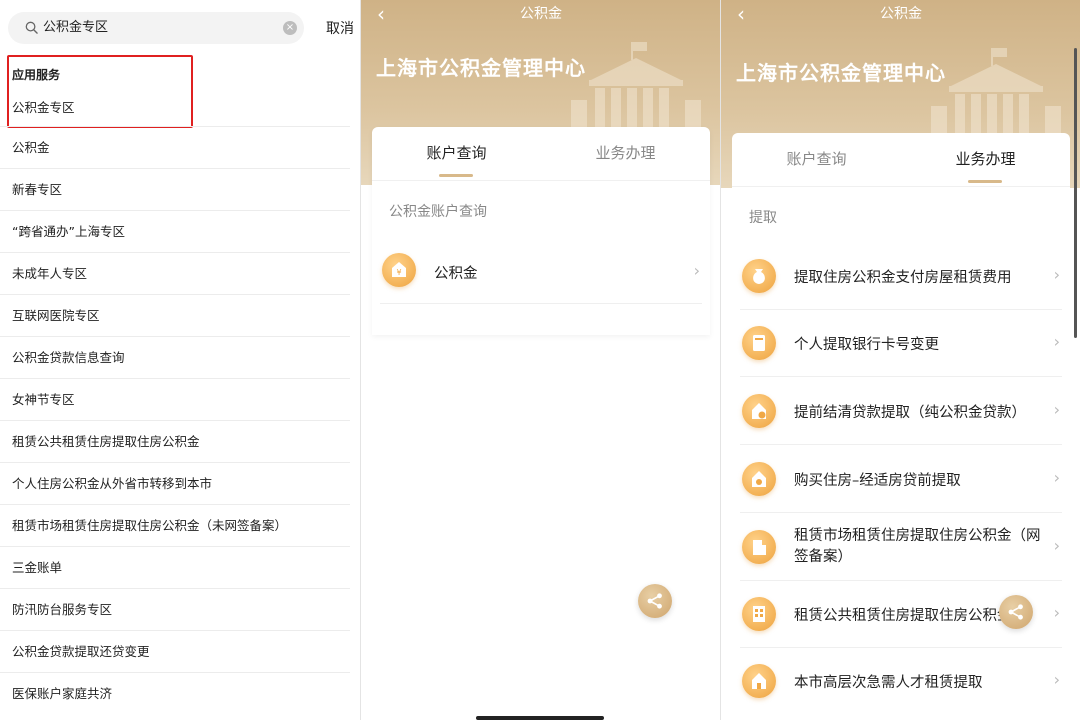  What do you see at coordinates (175, 189) in the screenshot?
I see `list-item: 新春专区` at bounding box center [175, 189].